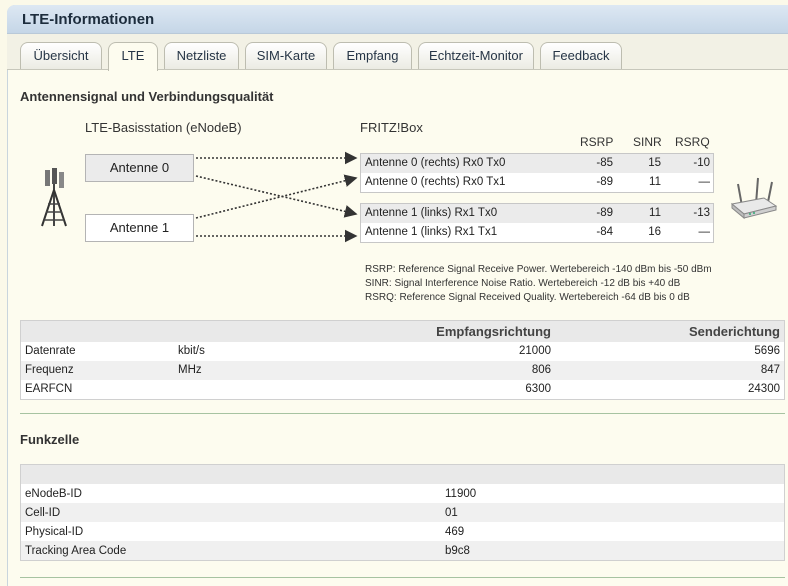  I want to click on cell-value: 11900, so click(461, 493).